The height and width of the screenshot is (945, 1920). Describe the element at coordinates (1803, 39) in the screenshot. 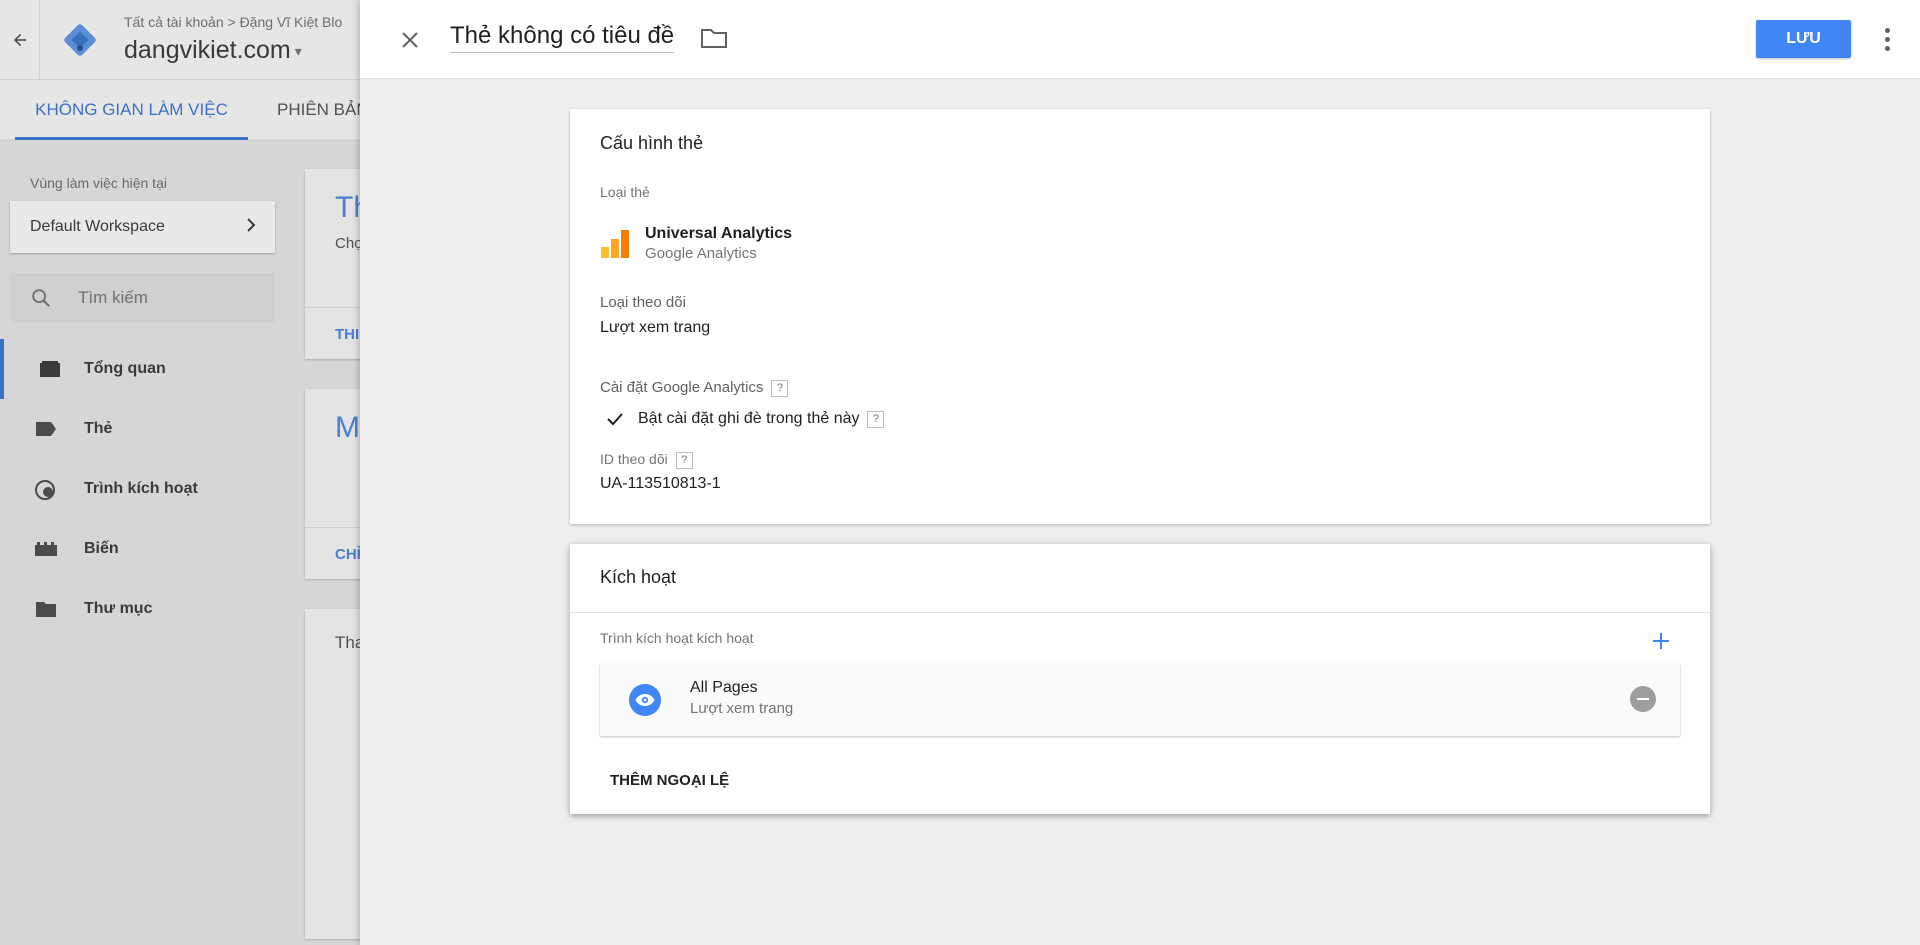

I see `save-button: LƯU` at that location.